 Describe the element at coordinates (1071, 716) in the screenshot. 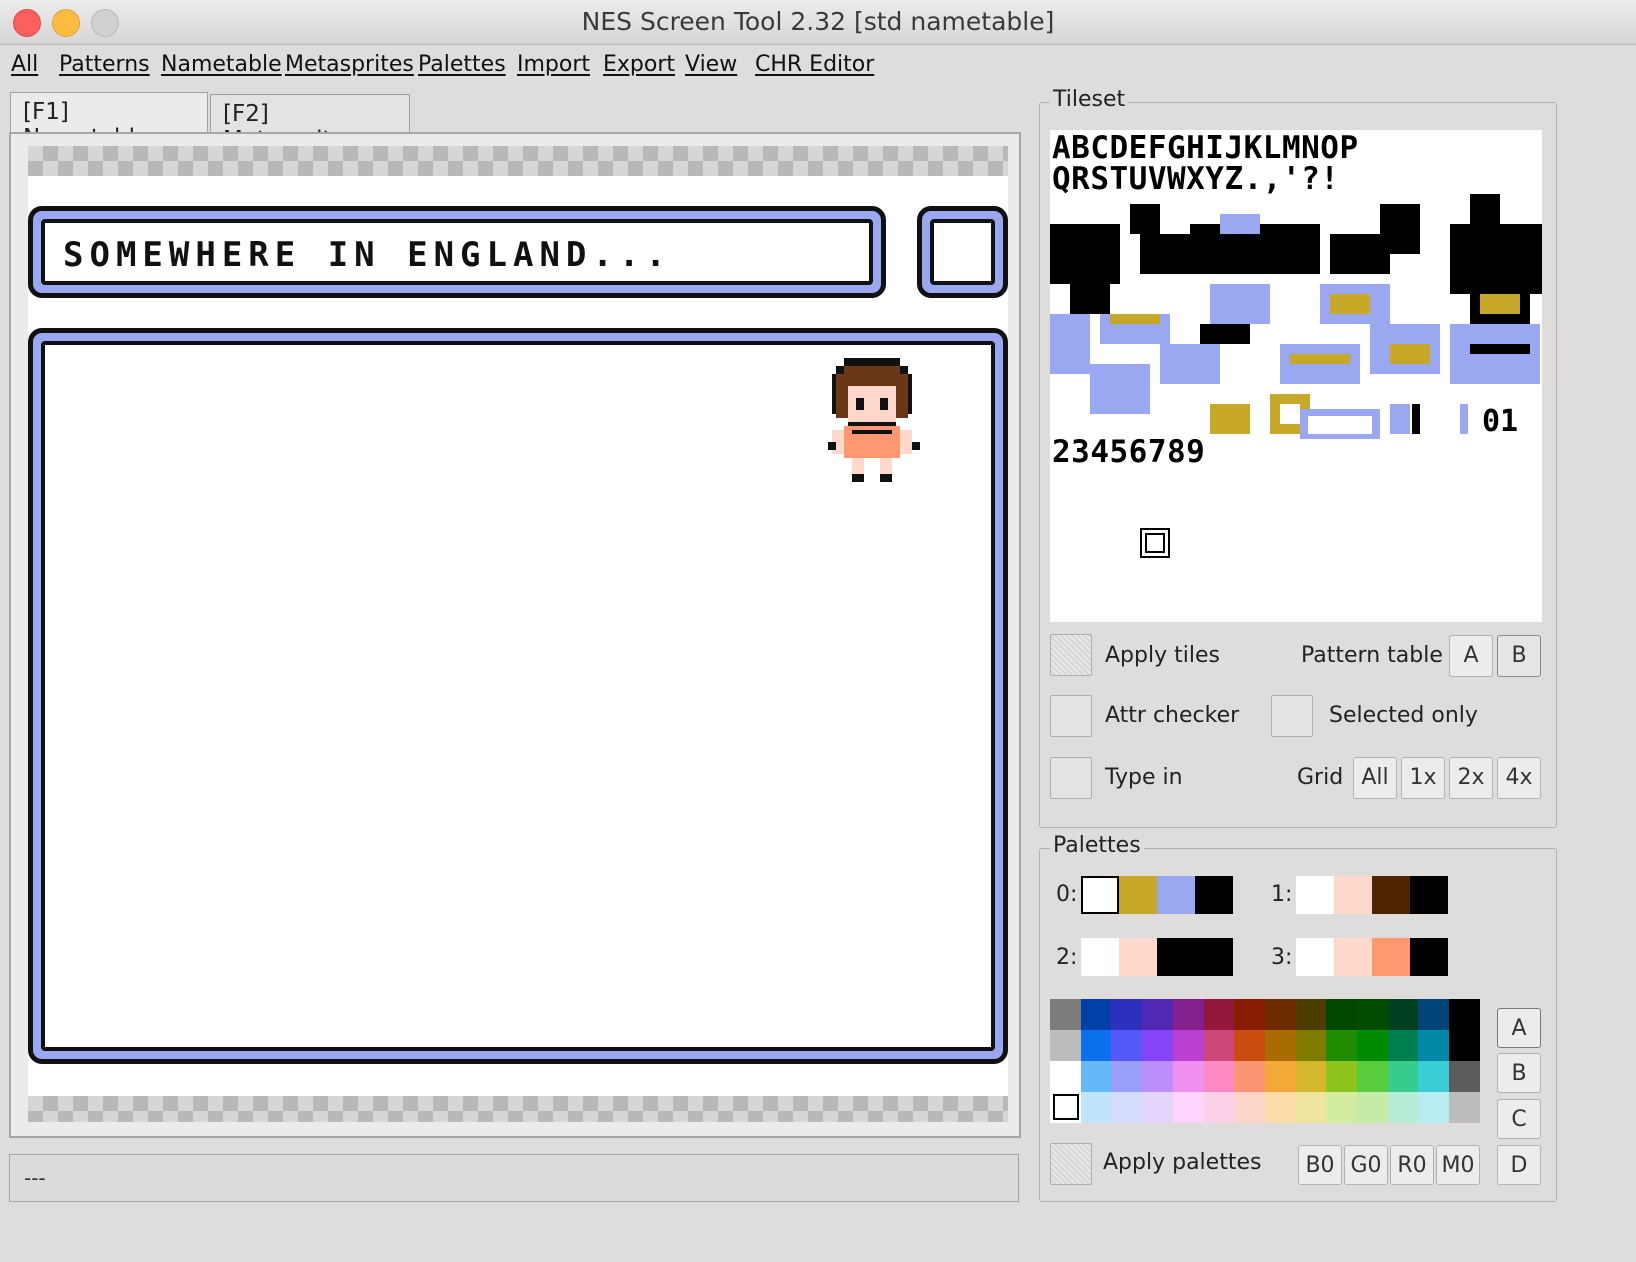

I see `attr-checker-checkbox` at that location.